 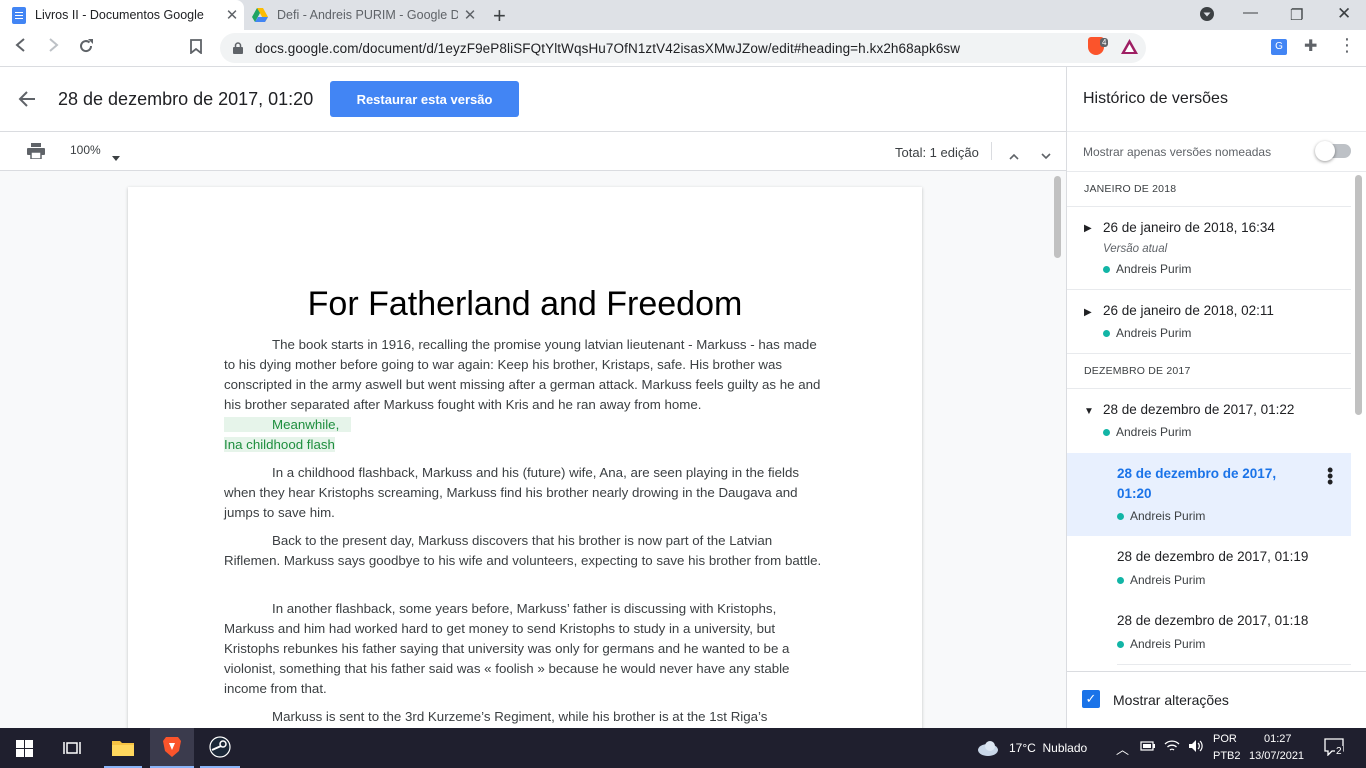 I want to click on print-icon, so click(x=36, y=153).